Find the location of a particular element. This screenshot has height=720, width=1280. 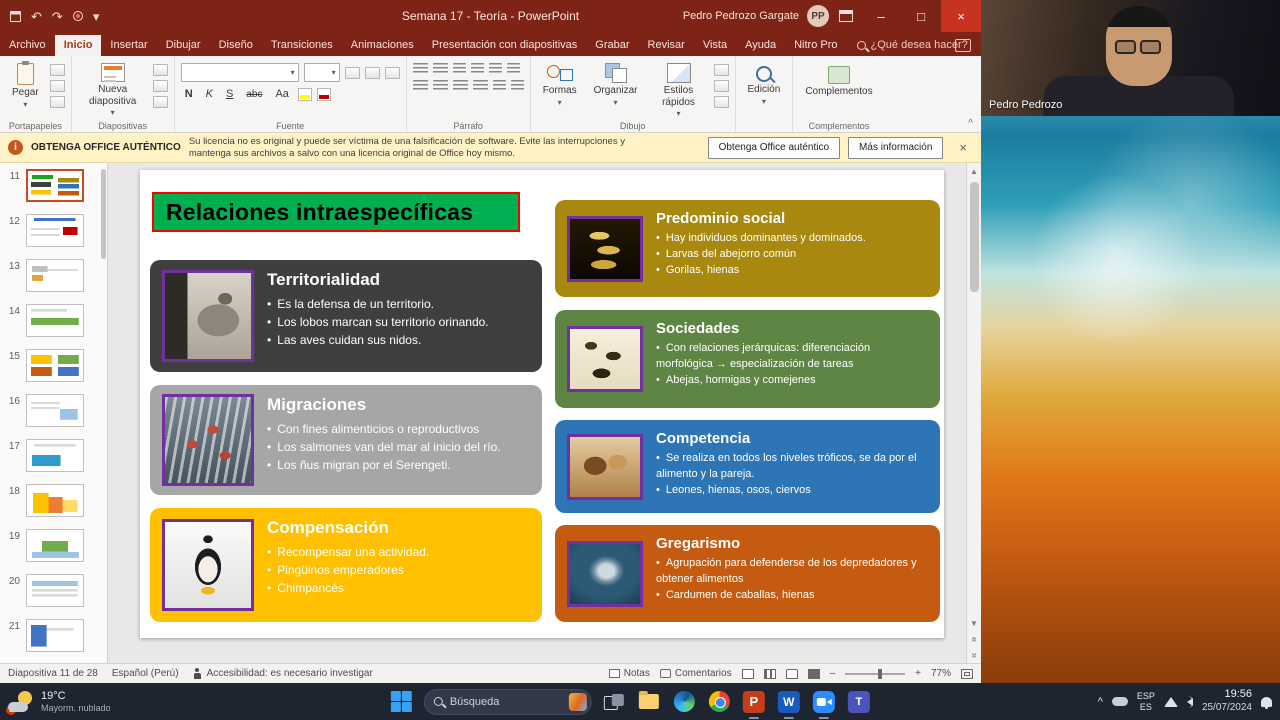

align-left-button is located at coordinates (420, 86).